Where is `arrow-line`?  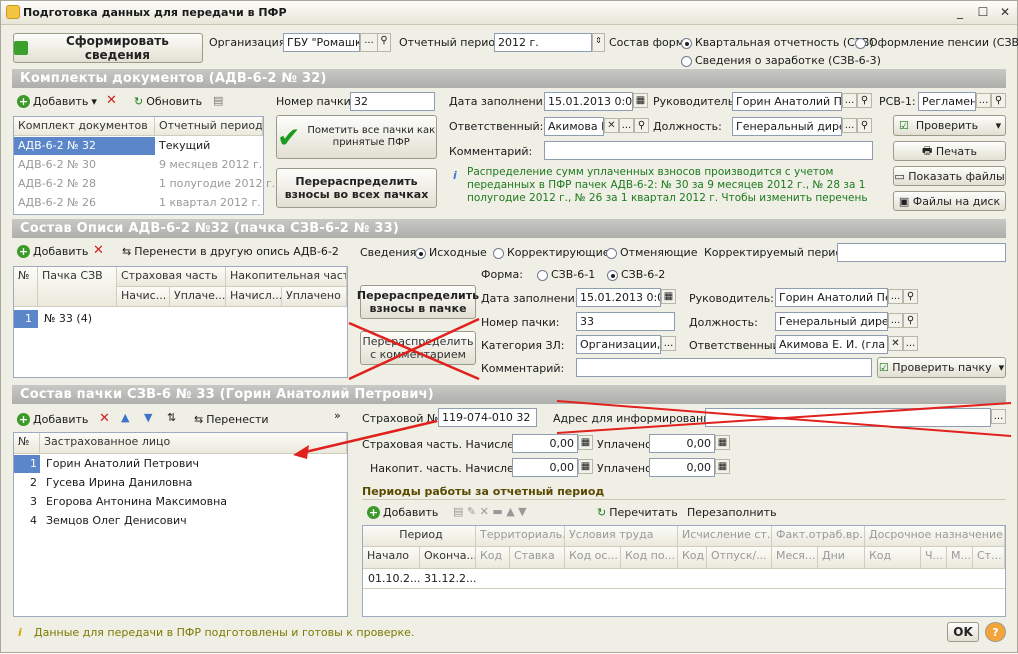 arrow-line is located at coordinates (369, 437).